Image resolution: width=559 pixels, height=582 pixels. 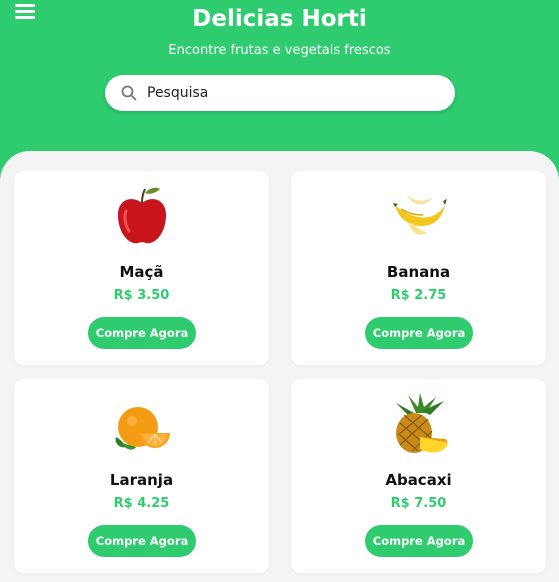 What do you see at coordinates (419, 215) in the screenshot?
I see `banana-image` at bounding box center [419, 215].